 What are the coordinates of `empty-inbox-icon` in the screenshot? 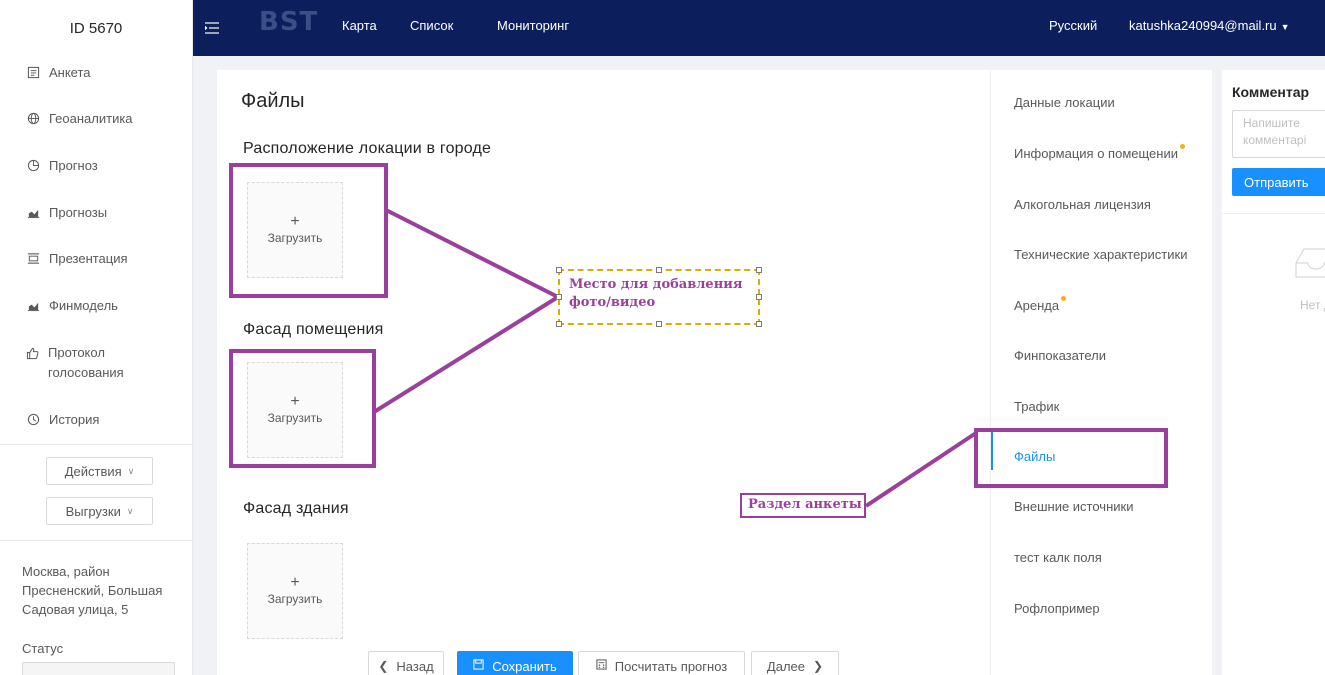 It's located at (1310, 263).